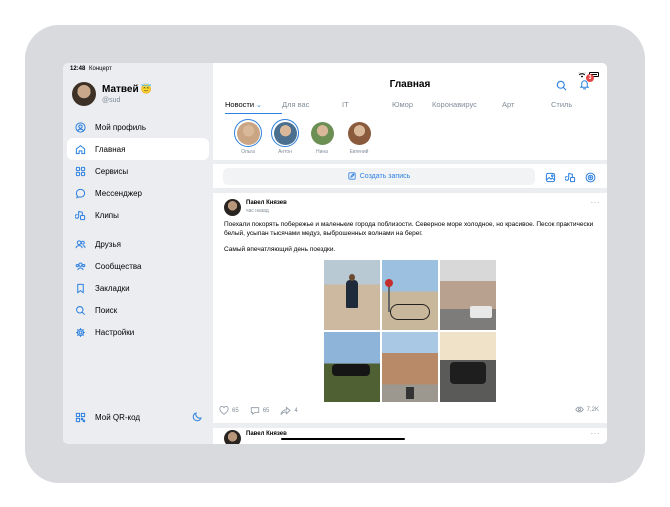  Describe the element at coordinates (138, 310) in the screenshot. I see `sidebar-item-search: Поиск` at that location.